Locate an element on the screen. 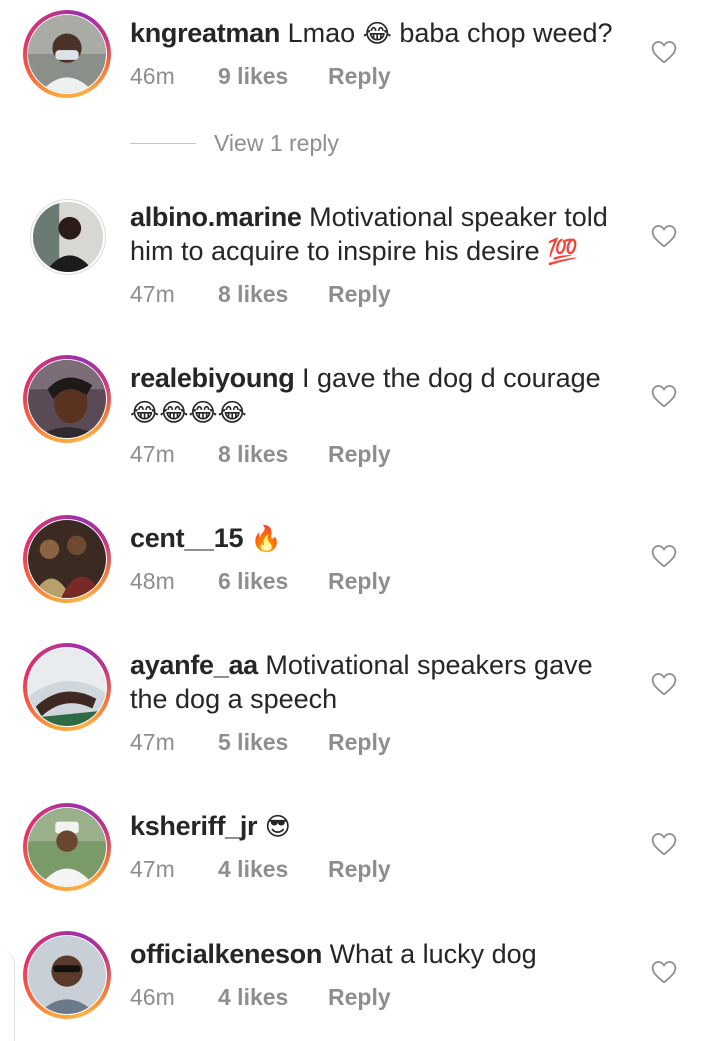  comment-text: ksheriff_jr 😎 is located at coordinates (380, 826).